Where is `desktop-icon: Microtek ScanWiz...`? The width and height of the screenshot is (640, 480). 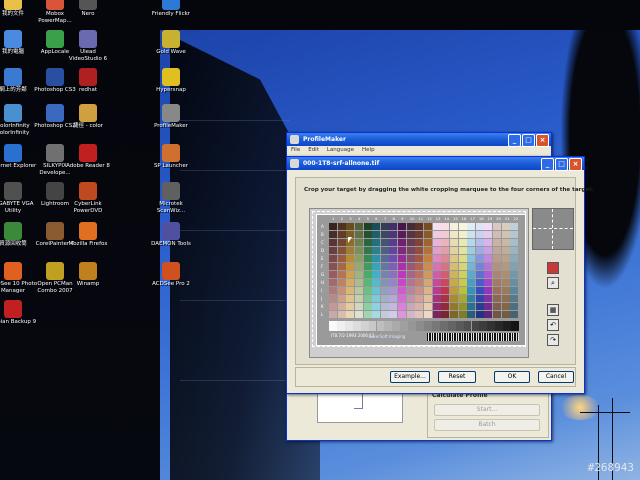 desktop-icon: Microtek ScanWiz... is located at coordinates (171, 198).